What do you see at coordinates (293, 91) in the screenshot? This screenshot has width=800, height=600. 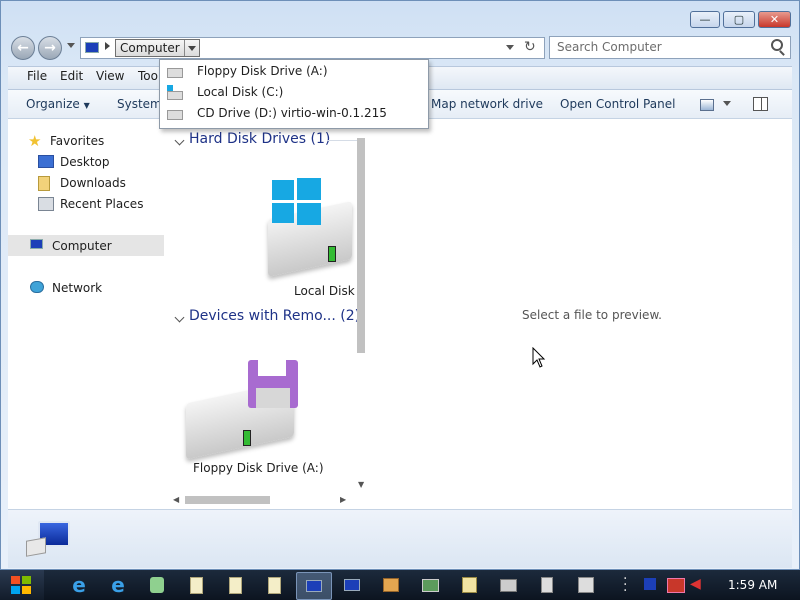 I see `dropdown-item-local-disk: Local Disk (C:)` at bounding box center [293, 91].